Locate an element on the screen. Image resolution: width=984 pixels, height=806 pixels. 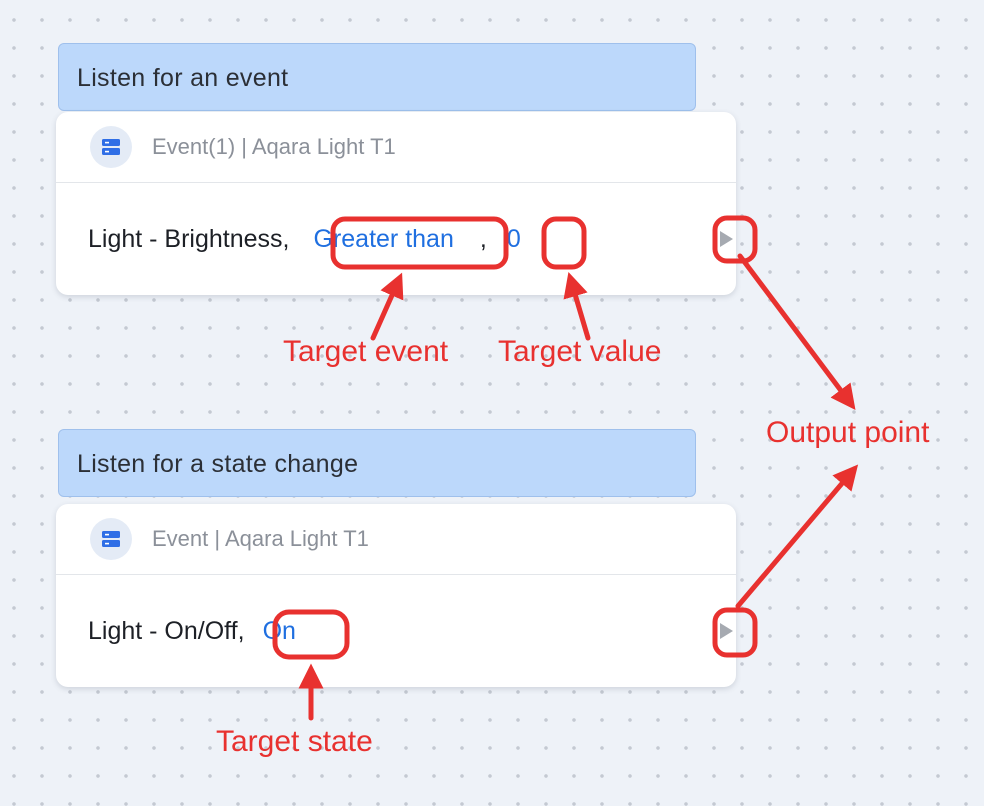
event-block-header: Listen for an event is located at coordinates (377, 77).